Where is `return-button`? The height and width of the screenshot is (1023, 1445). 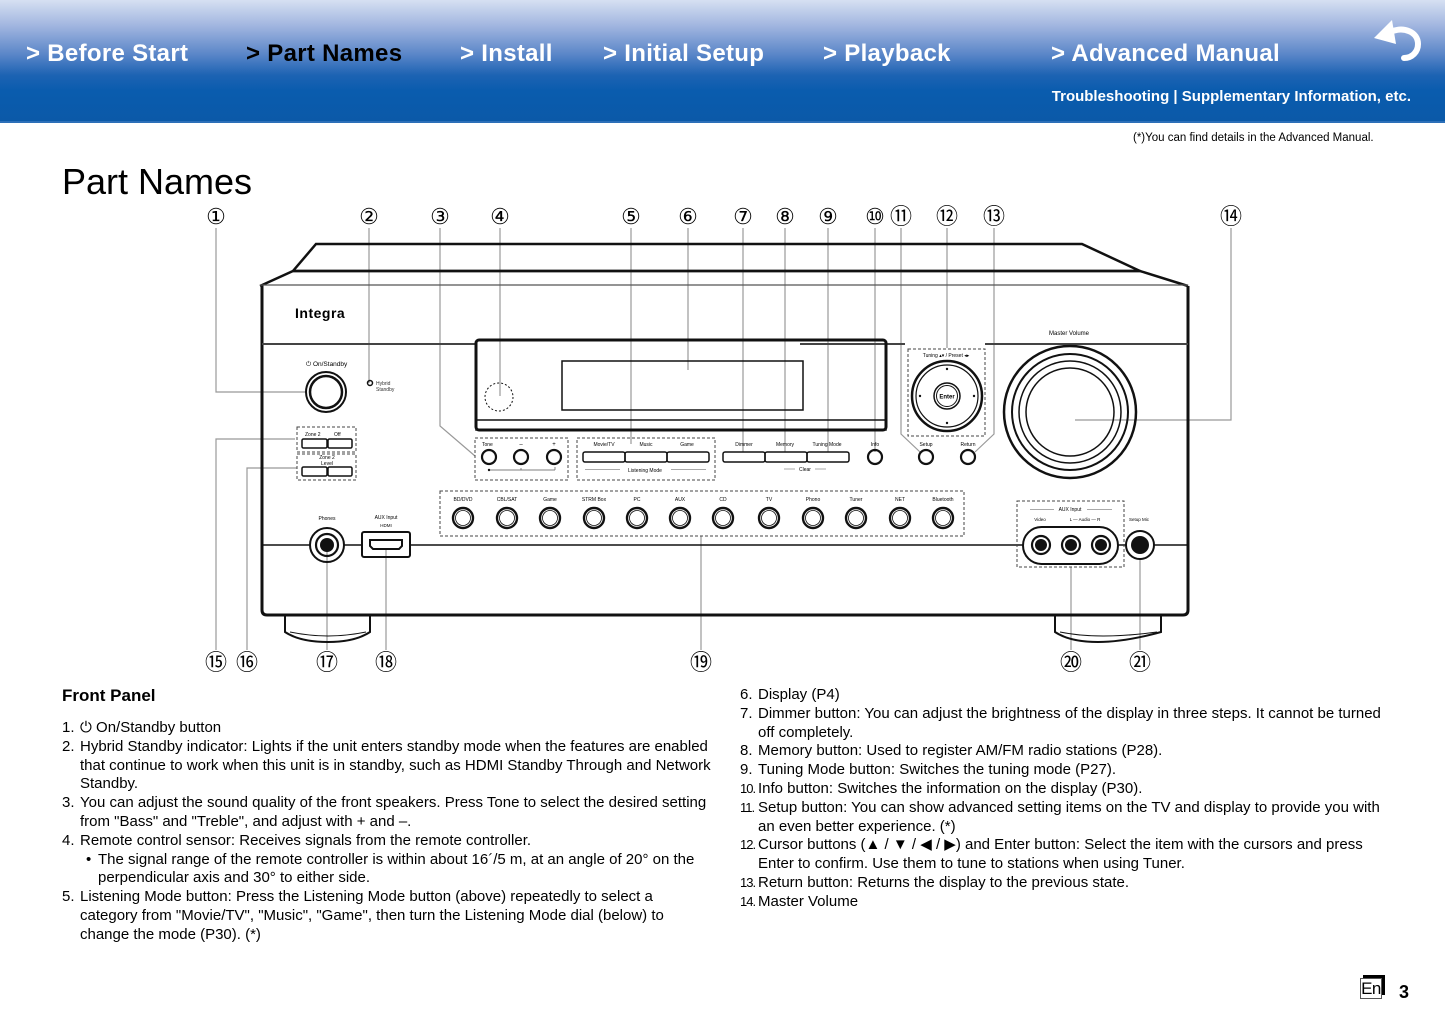
return-button is located at coordinates (968, 457).